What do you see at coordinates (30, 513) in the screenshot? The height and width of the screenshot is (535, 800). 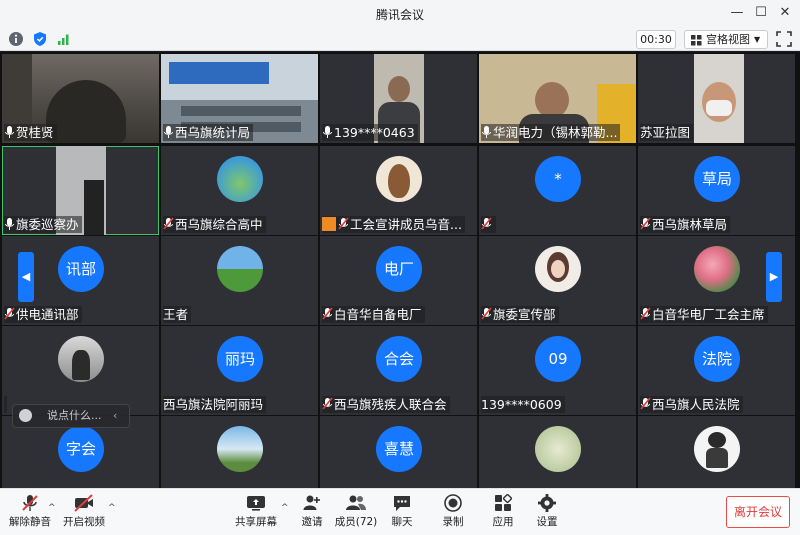 I see `unmute-button: 解除静音` at bounding box center [30, 513].